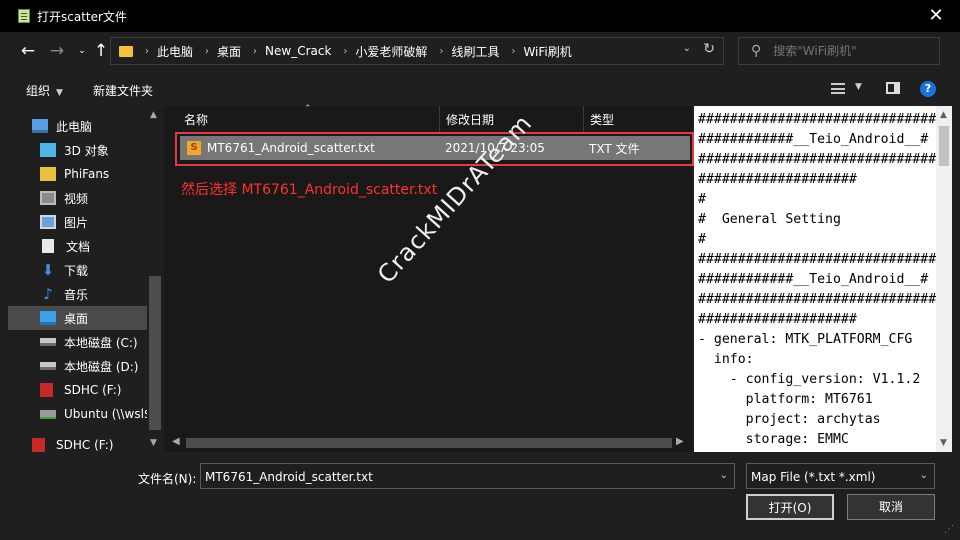  Describe the element at coordinates (78, 222) in the screenshot. I see `sidebar-item-pictures: 图片` at that location.